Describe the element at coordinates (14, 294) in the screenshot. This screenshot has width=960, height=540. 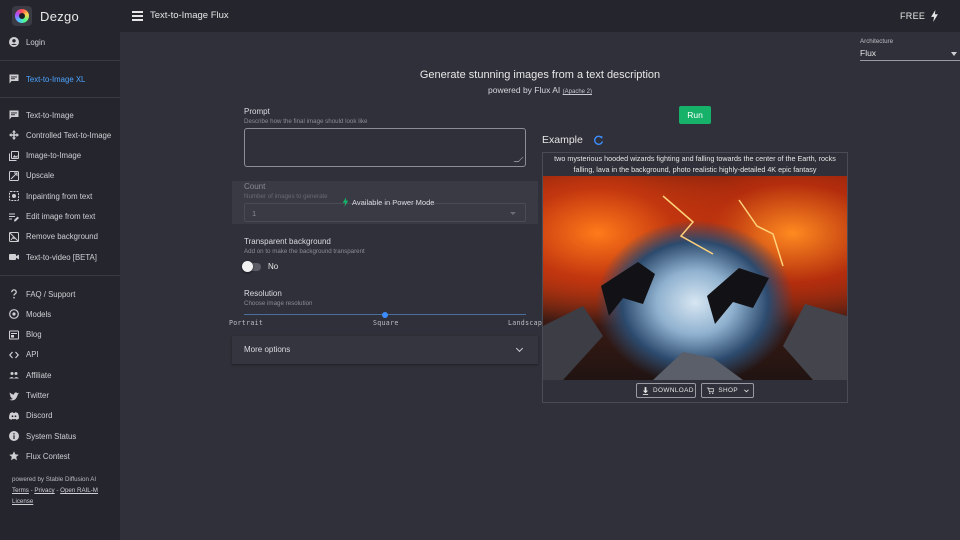
I see `help-icon` at that location.